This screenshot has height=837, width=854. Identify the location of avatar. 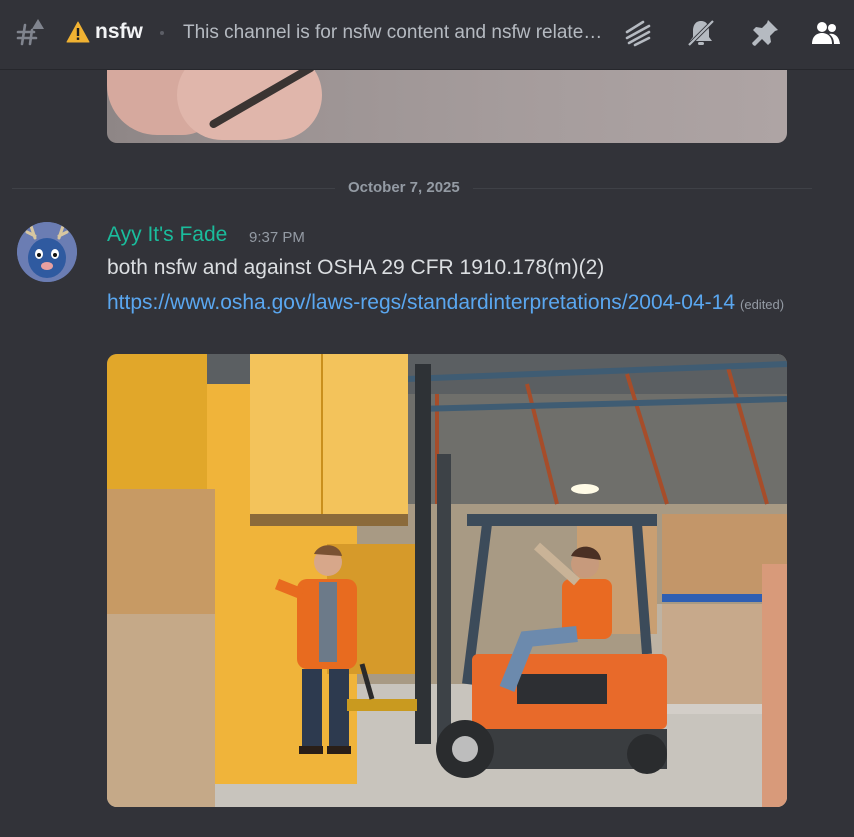
(47, 252).